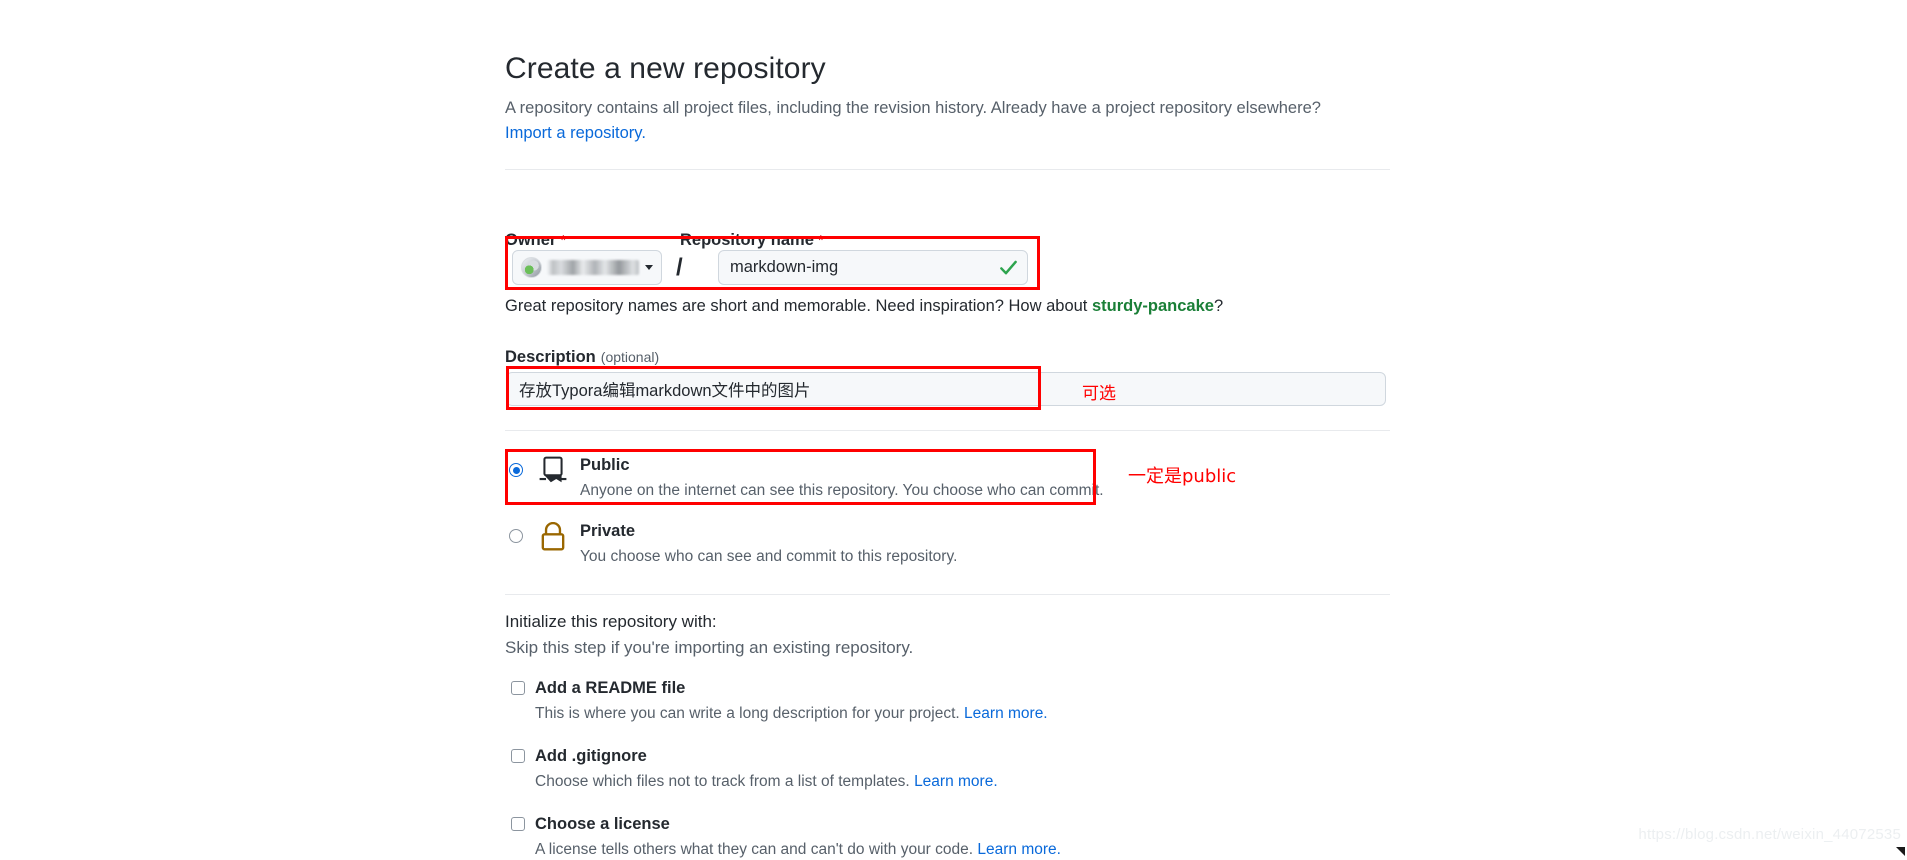  What do you see at coordinates (956, 781) in the screenshot?
I see `gitignore-learn-more-link: Learn more.` at bounding box center [956, 781].